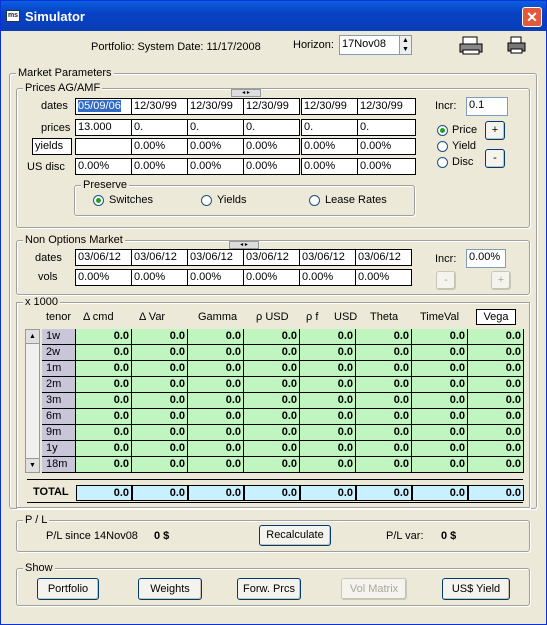  Describe the element at coordinates (98, 200) in the screenshot. I see `radio-switches` at that location.